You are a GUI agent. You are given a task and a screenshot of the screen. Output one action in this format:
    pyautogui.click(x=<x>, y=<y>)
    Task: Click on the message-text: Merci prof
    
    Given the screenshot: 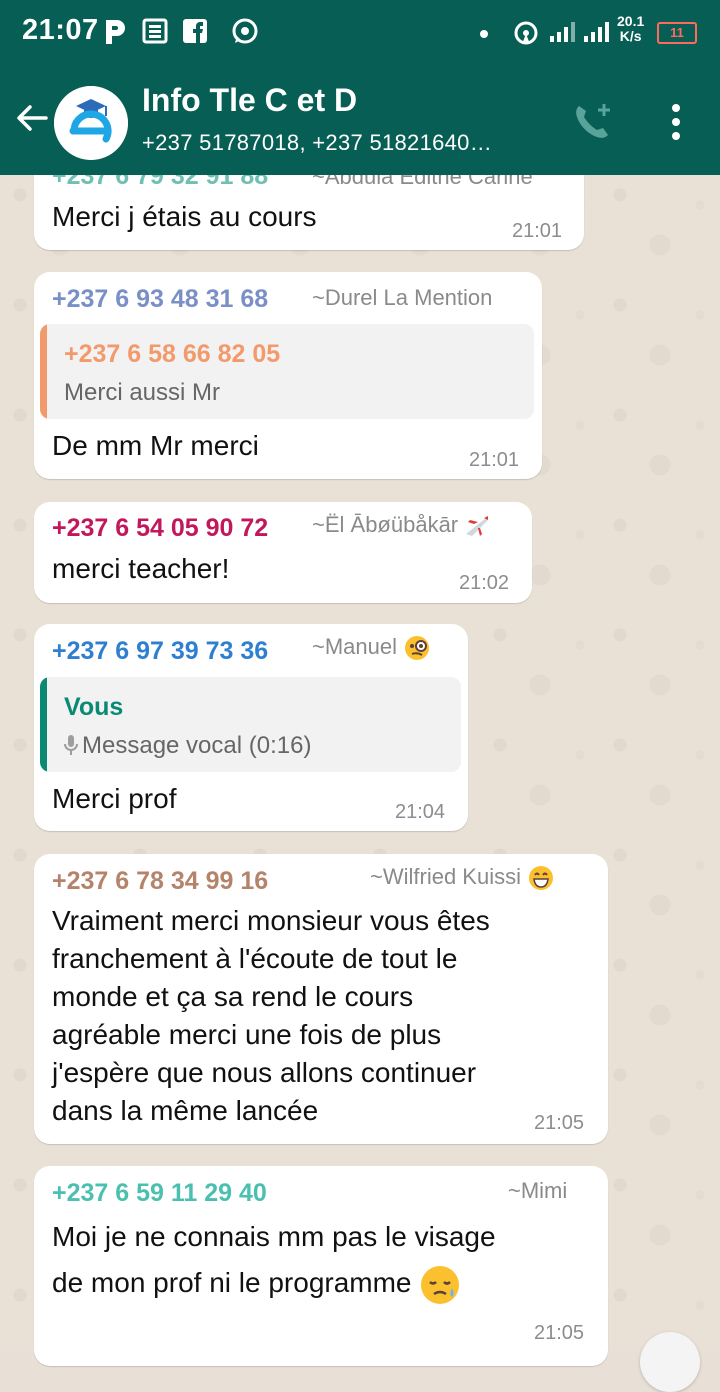 What is the action you would take?
    pyautogui.click(x=114, y=798)
    